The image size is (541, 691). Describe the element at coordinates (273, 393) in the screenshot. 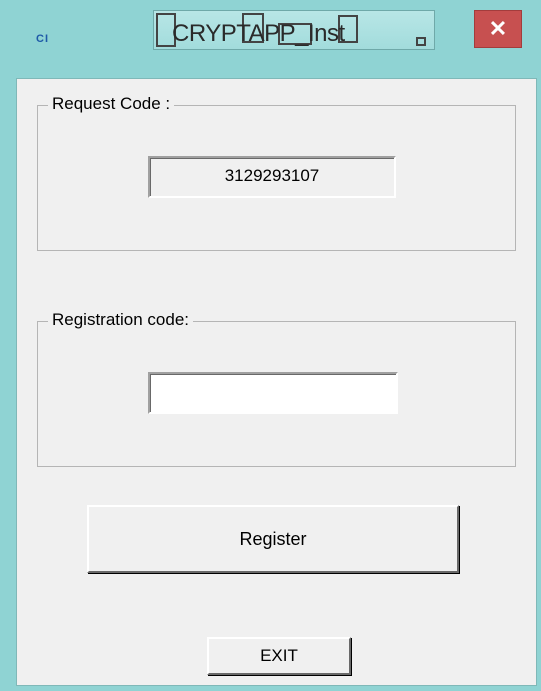

I see `registration-code-input` at that location.